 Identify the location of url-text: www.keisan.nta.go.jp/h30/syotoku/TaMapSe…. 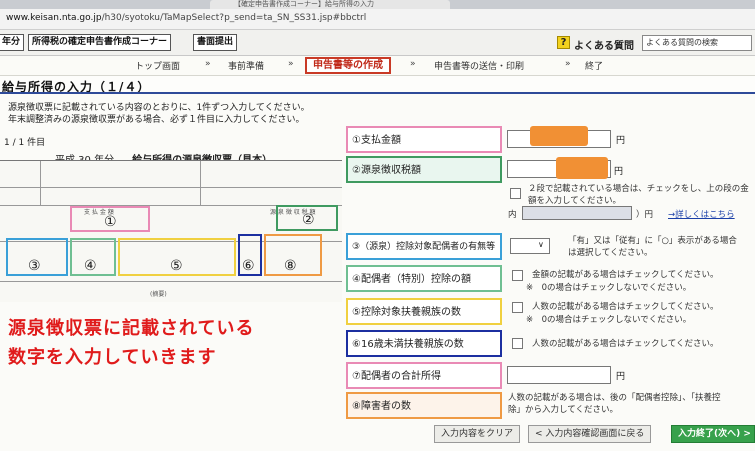
(186, 18).